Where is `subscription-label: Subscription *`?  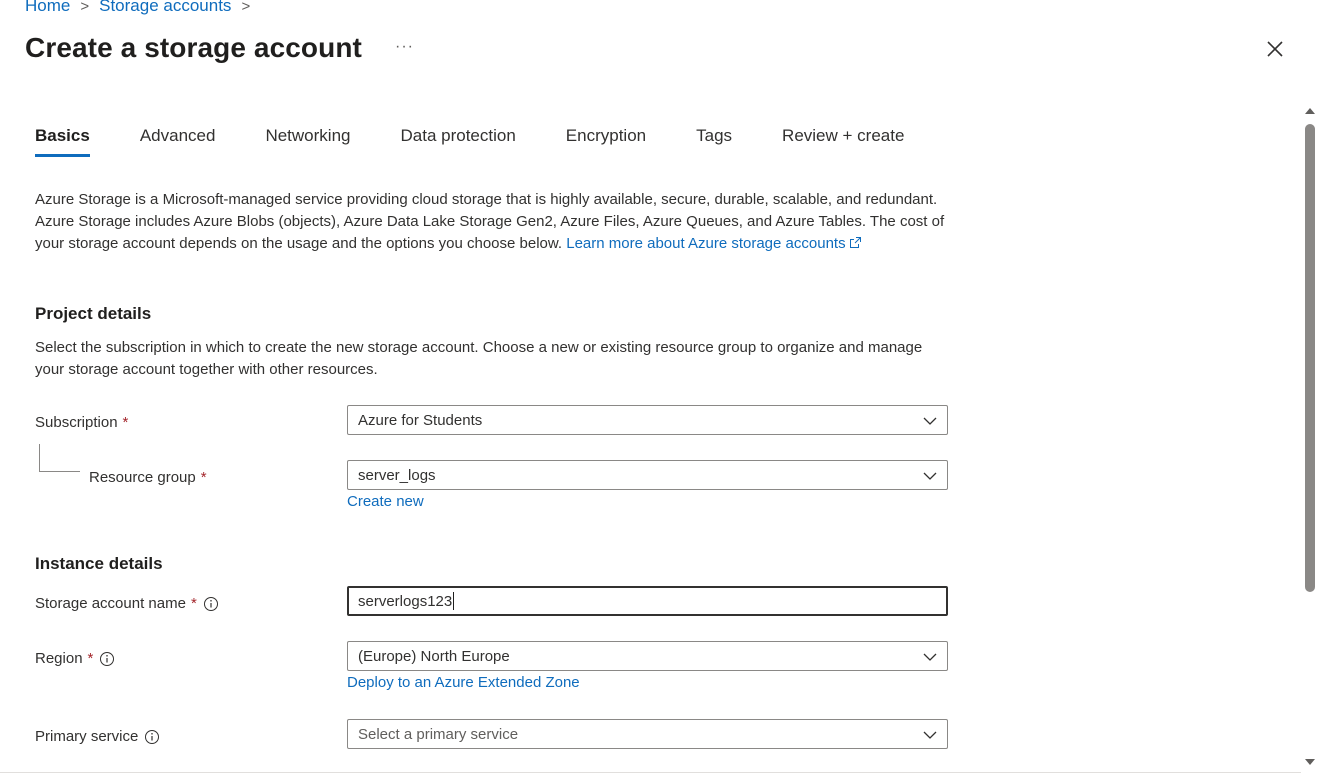
subscription-label: Subscription * is located at coordinates (82, 422).